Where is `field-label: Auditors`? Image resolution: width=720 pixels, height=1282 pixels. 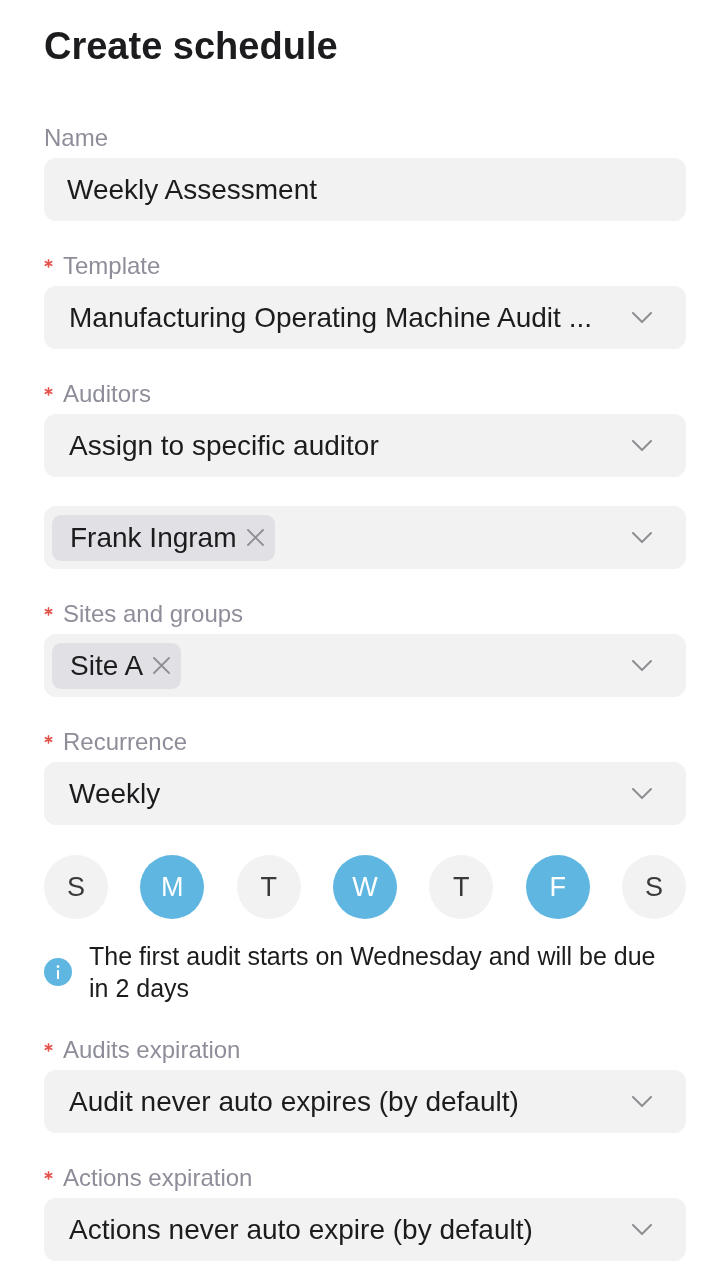
field-label: Auditors is located at coordinates (107, 394).